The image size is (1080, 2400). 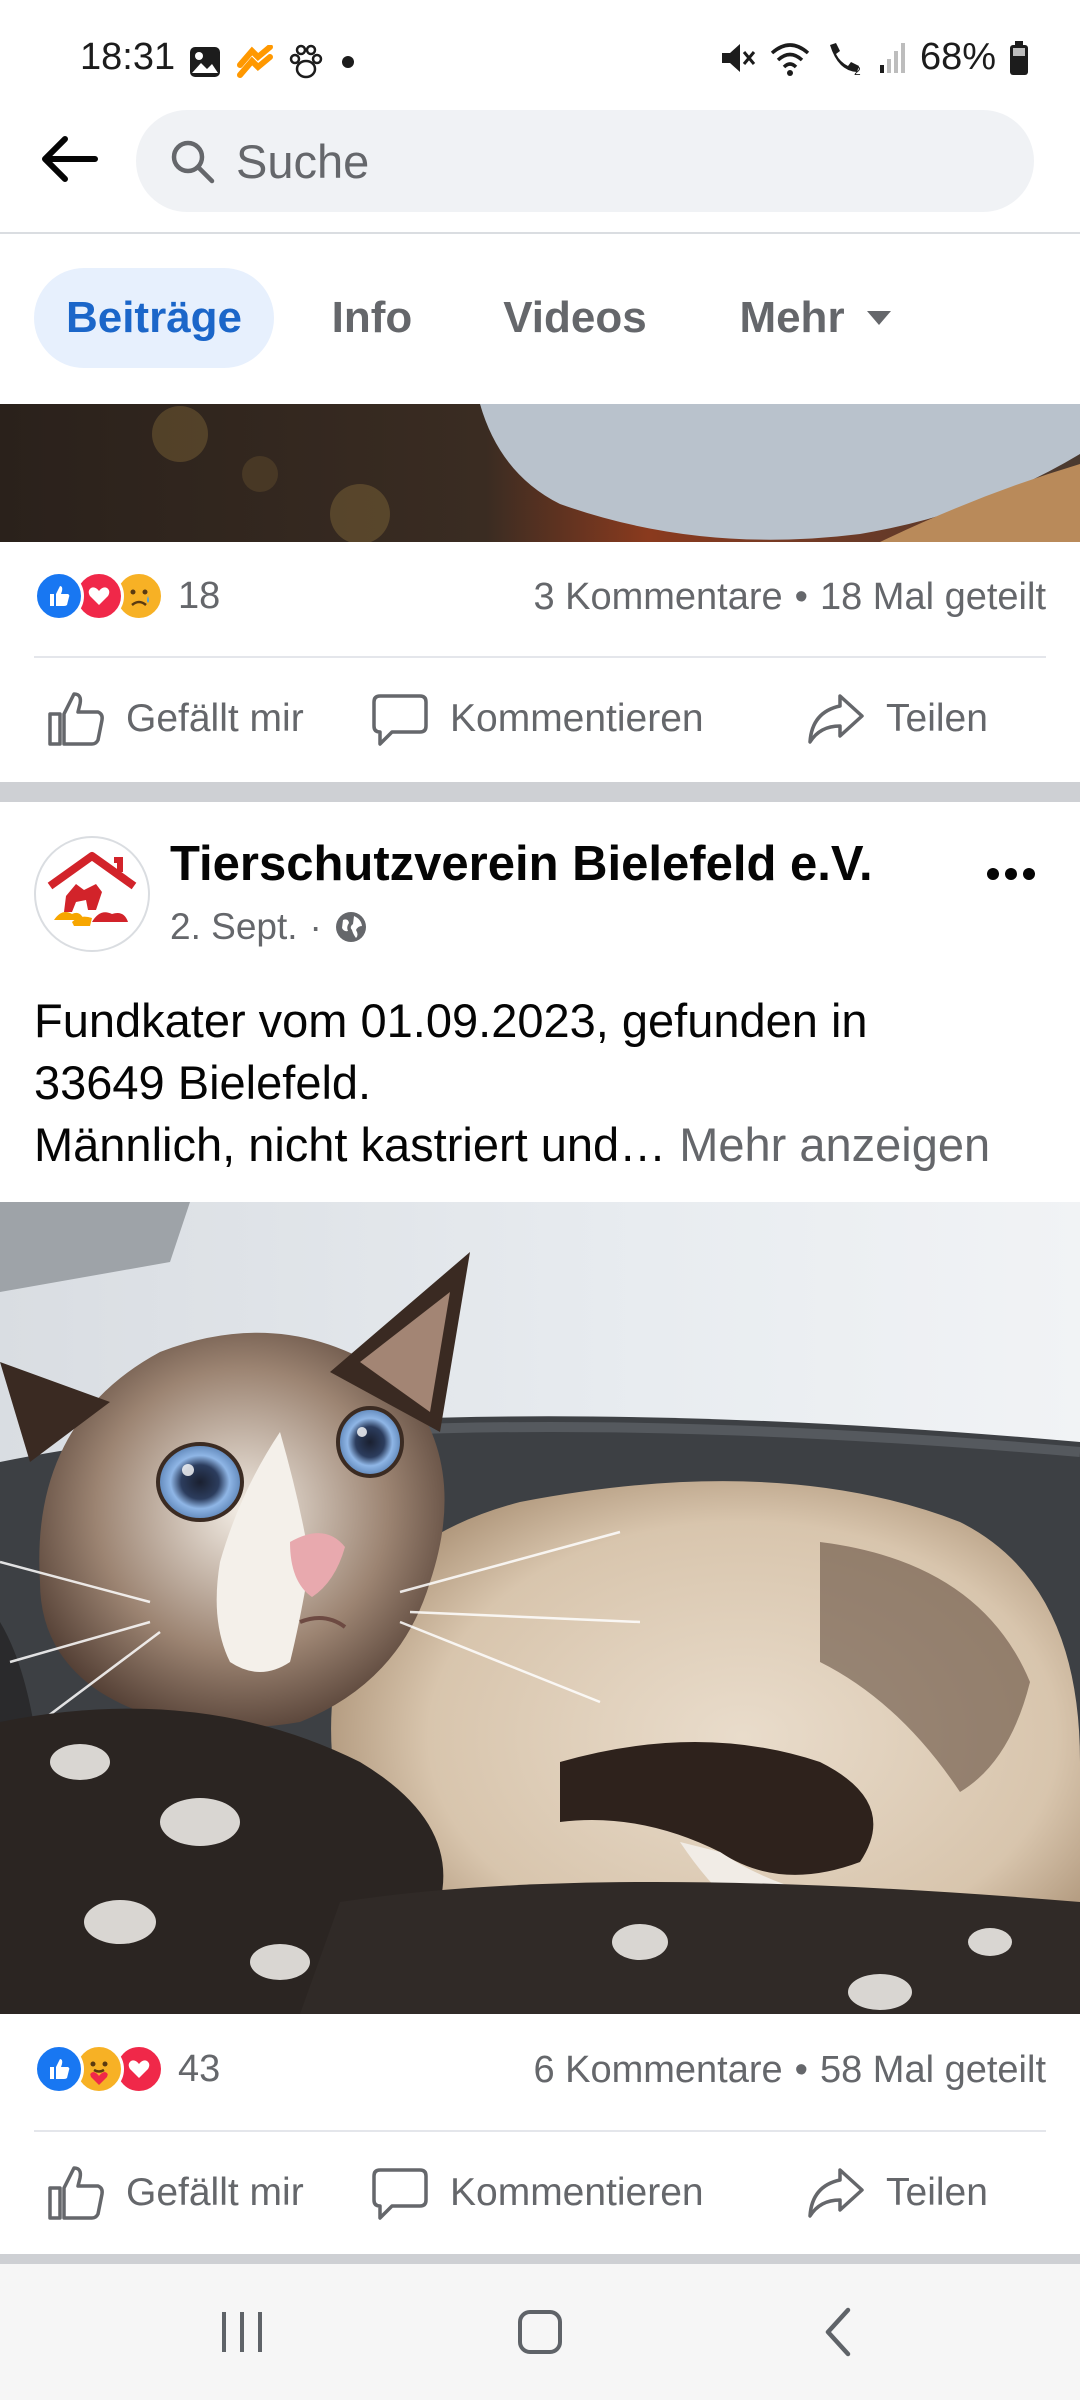 I want to click on back-button, so click(x=69, y=159).